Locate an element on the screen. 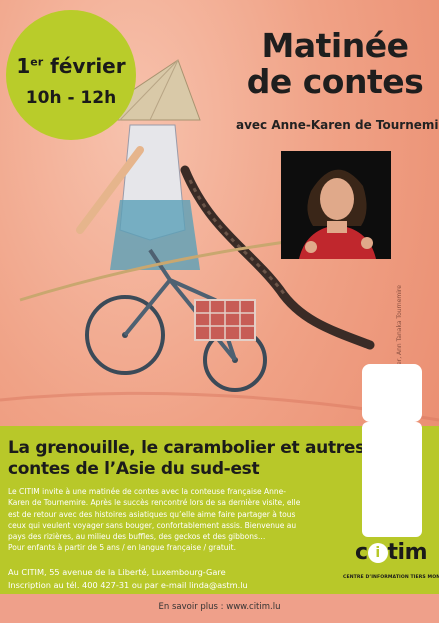 This screenshot has width=439, height=623. logo-i-dot is located at coordinates (392, 393).